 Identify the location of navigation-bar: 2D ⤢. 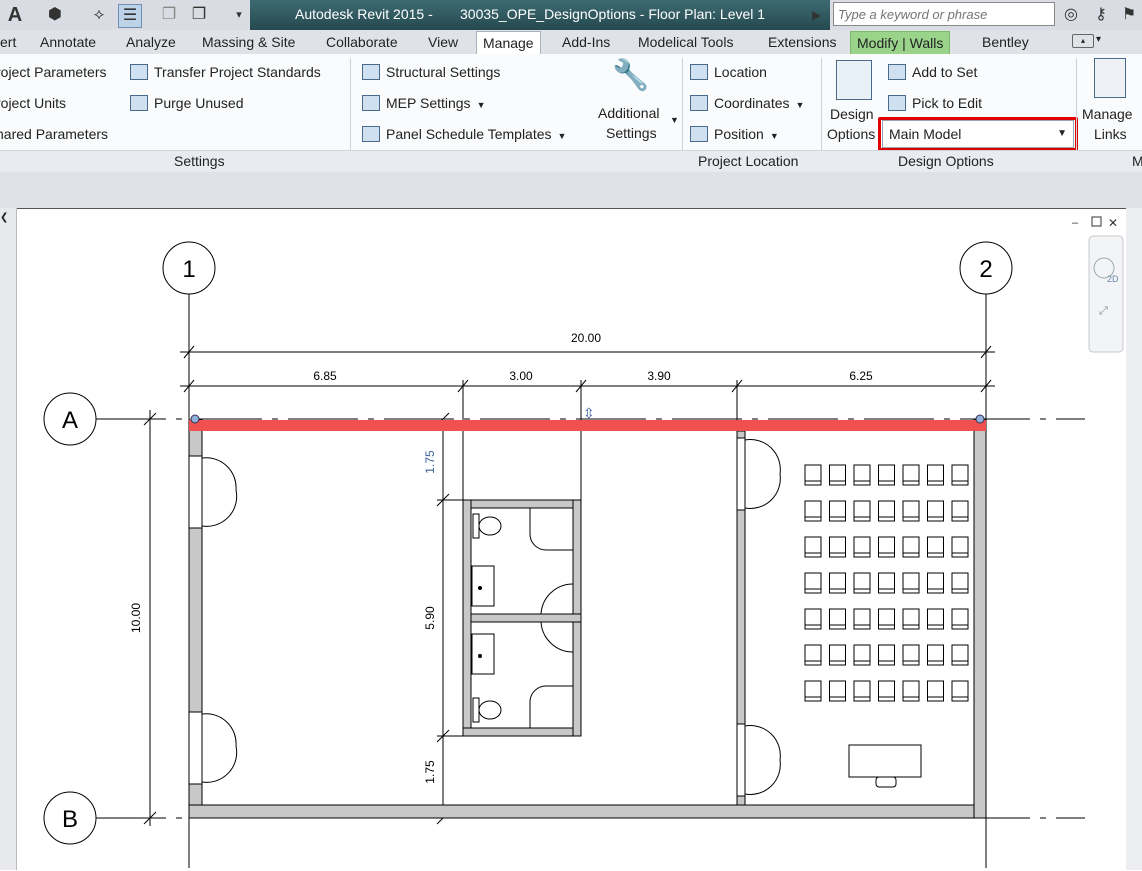
(1106, 294).